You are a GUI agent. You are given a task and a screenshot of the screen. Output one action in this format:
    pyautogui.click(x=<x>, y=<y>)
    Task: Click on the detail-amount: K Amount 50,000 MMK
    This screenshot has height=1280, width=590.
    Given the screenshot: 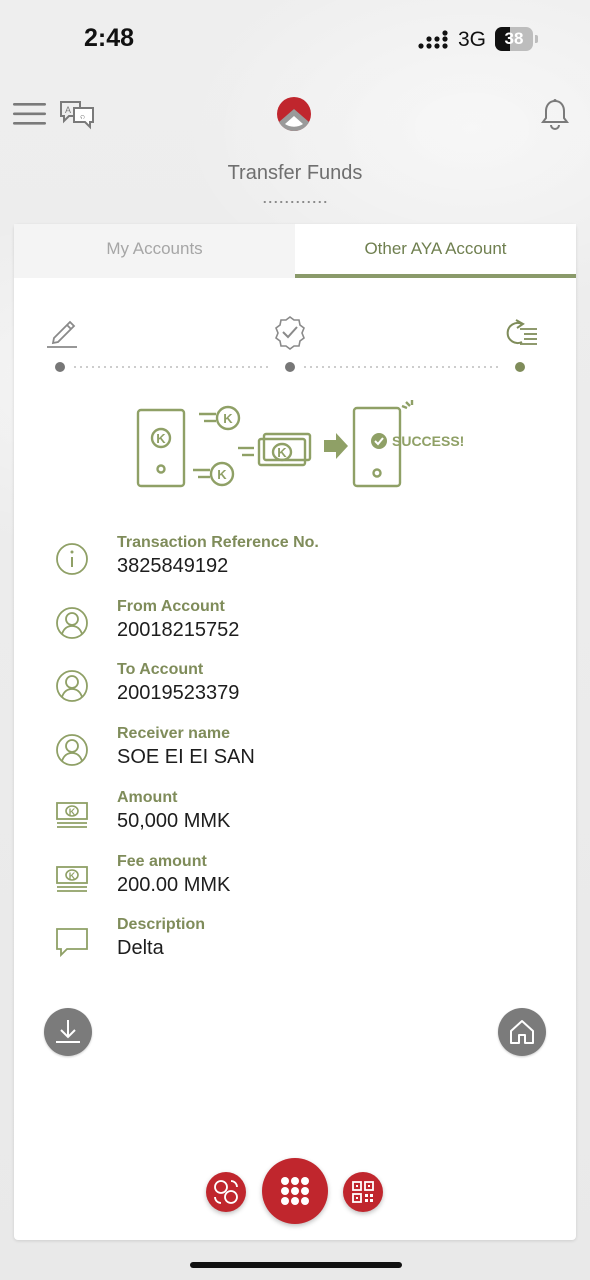 What is the action you would take?
    pyautogui.click(x=294, y=819)
    